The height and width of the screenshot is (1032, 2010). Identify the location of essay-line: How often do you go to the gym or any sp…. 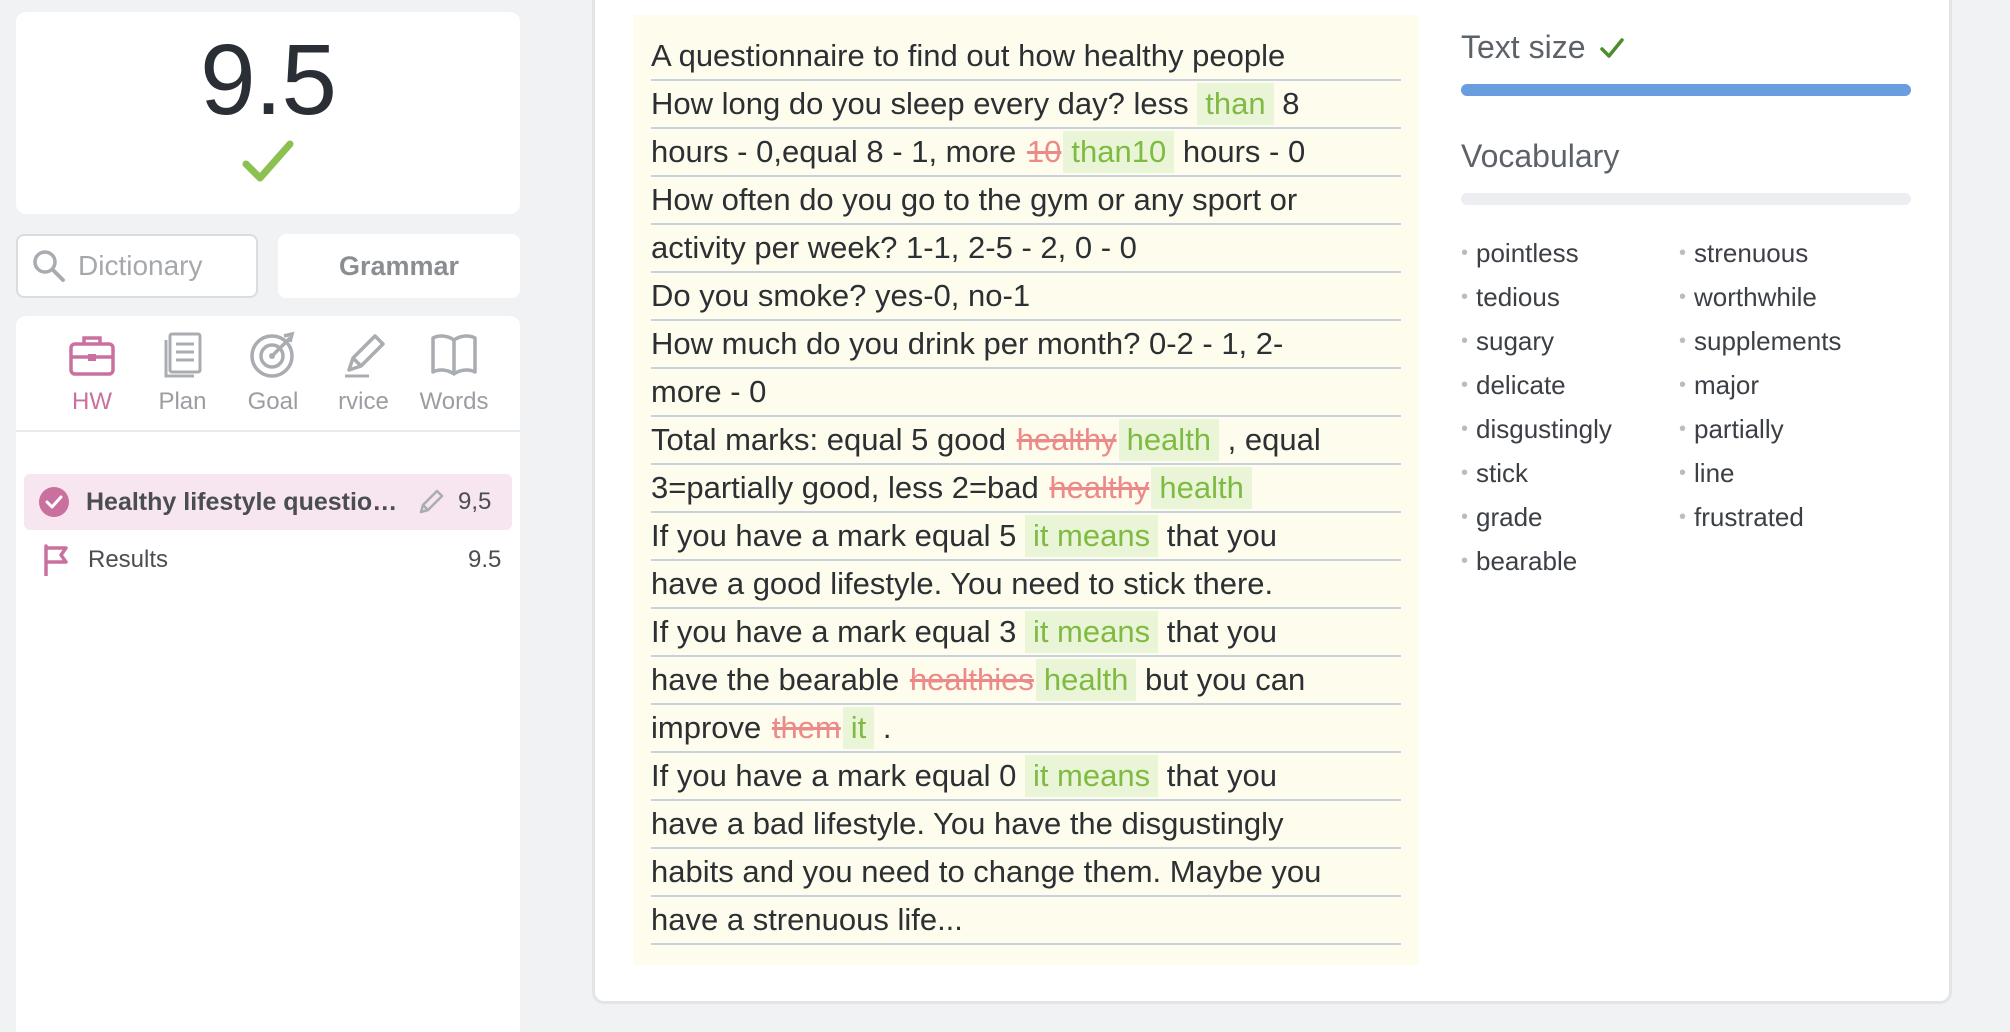
(1026, 201).